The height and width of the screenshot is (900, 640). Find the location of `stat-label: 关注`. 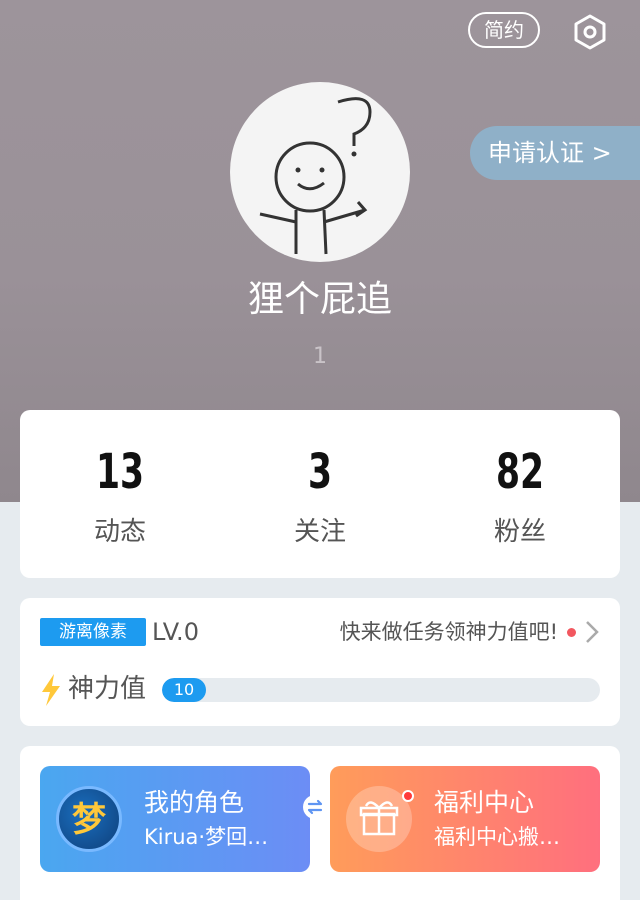

stat-label: 关注 is located at coordinates (319, 532).